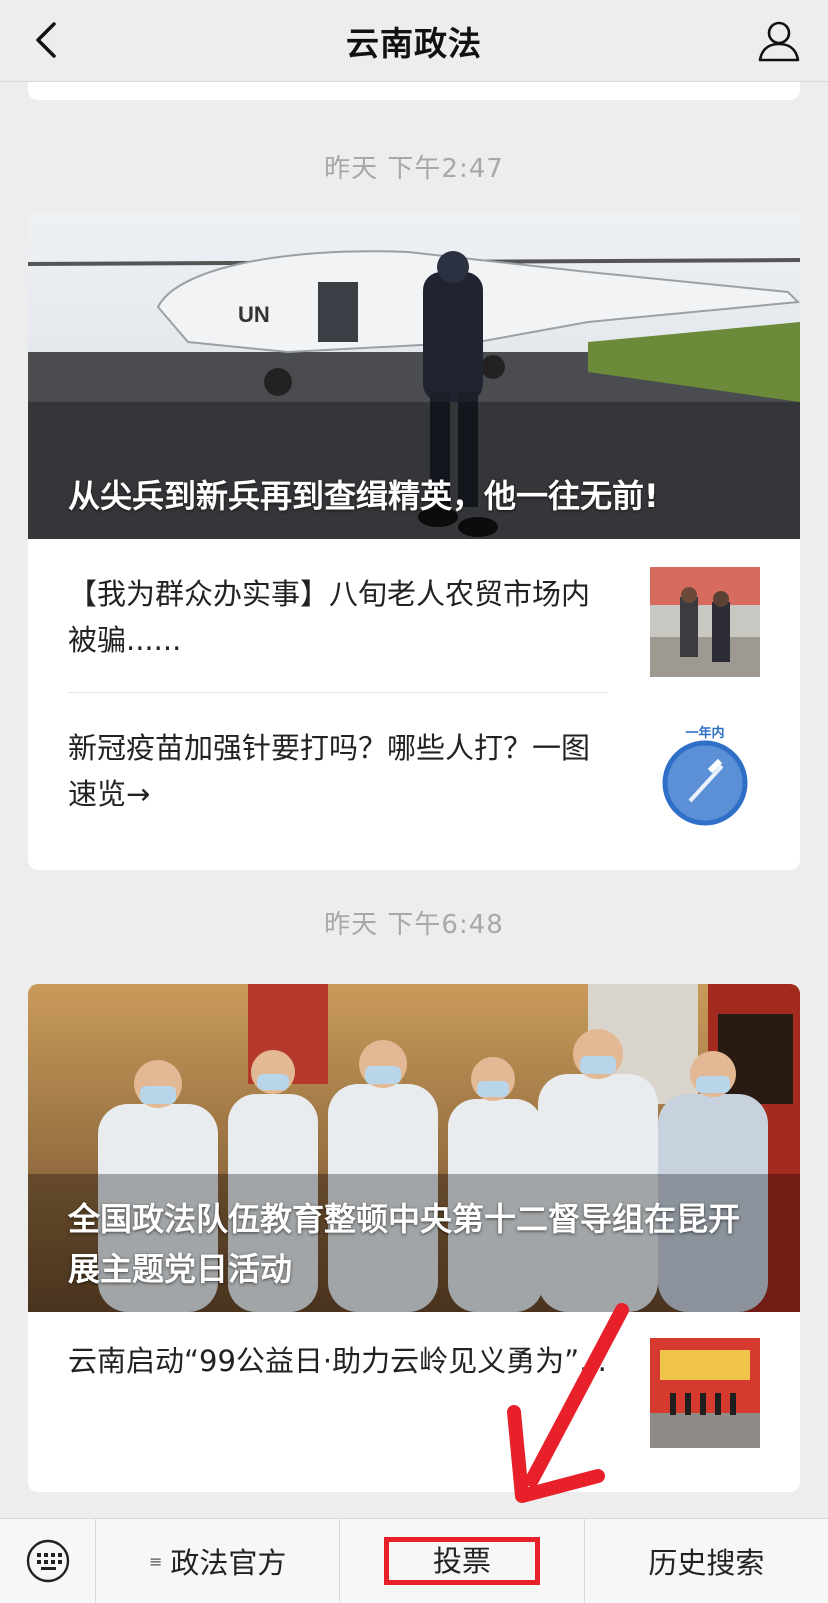 Image resolution: width=828 pixels, height=1603 pixels. Describe the element at coordinates (363, 496) in the screenshot. I see `hero-title: 从尖兵到新兵再到查缉精英，他一往无前!` at that location.